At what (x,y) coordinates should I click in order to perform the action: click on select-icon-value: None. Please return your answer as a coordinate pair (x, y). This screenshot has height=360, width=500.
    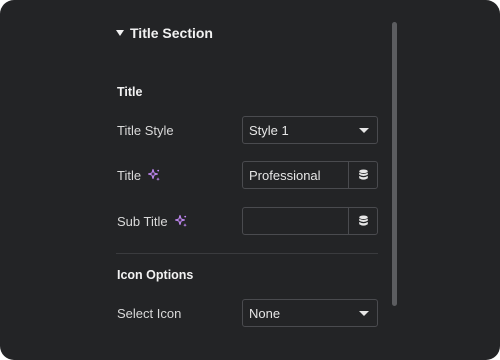
    Looking at the image, I should click on (265, 313).